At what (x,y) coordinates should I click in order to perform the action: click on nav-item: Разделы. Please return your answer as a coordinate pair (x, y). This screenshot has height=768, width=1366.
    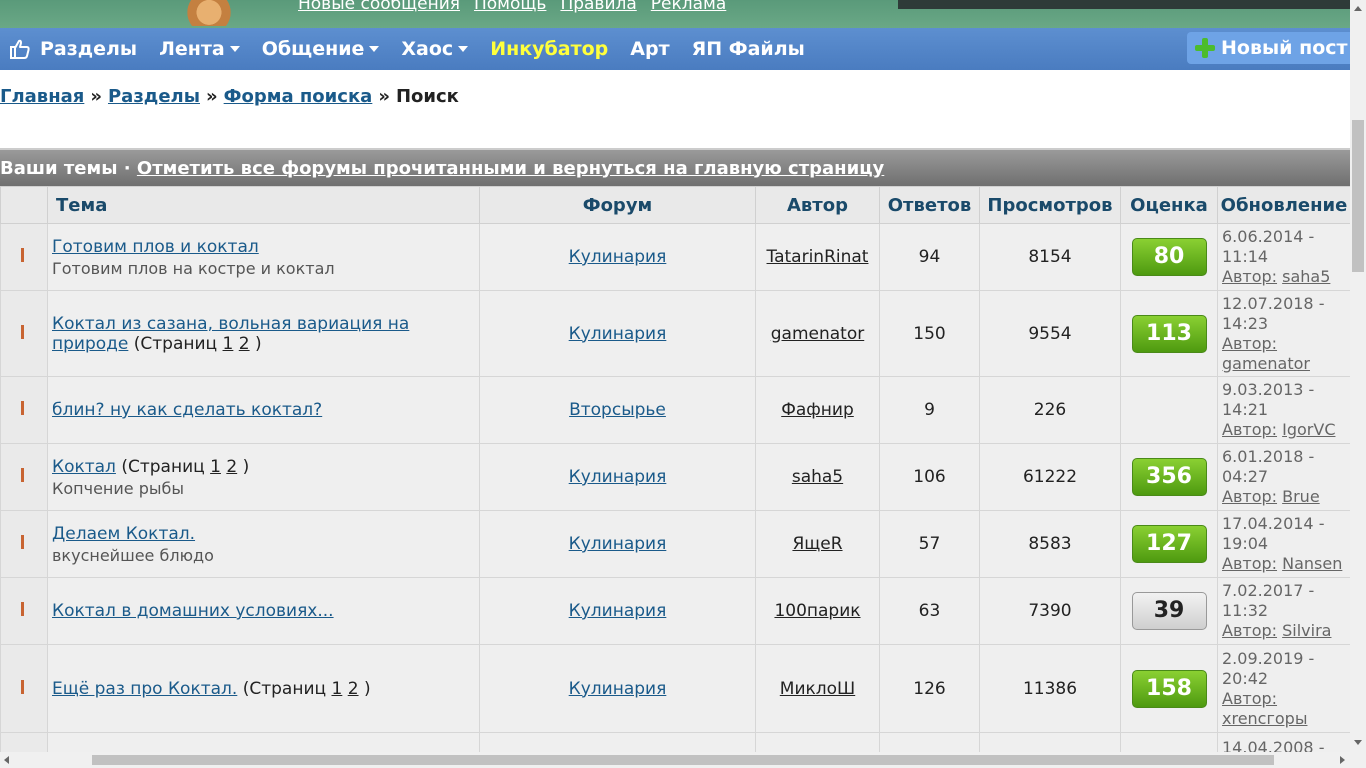
    Looking at the image, I should click on (88, 49).